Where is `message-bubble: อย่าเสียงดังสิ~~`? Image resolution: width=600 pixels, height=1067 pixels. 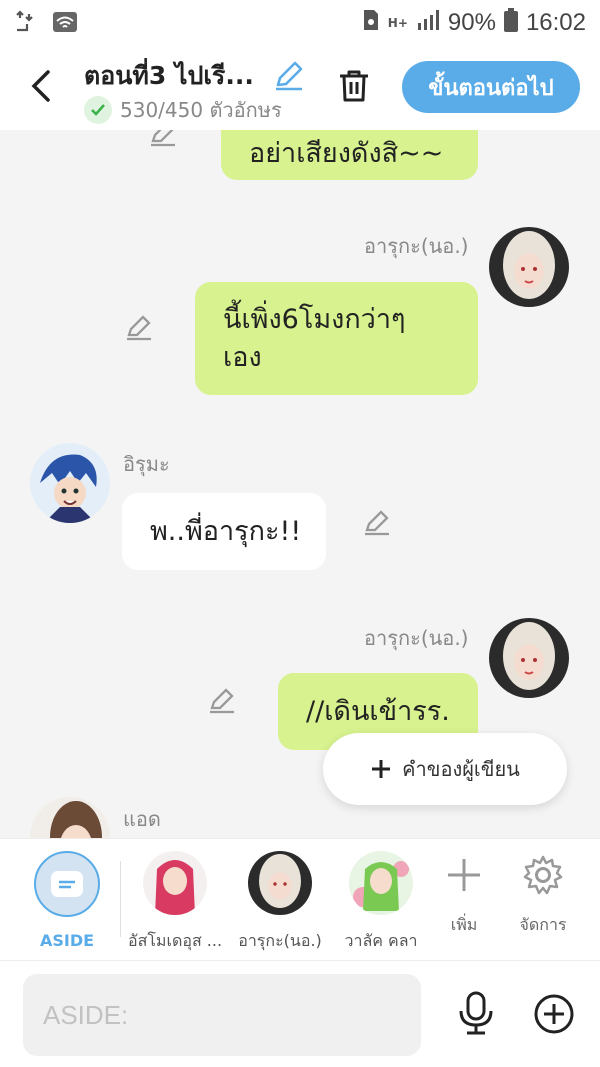 message-bubble: อย่าเสียงดังสิ~~ is located at coordinates (349, 155).